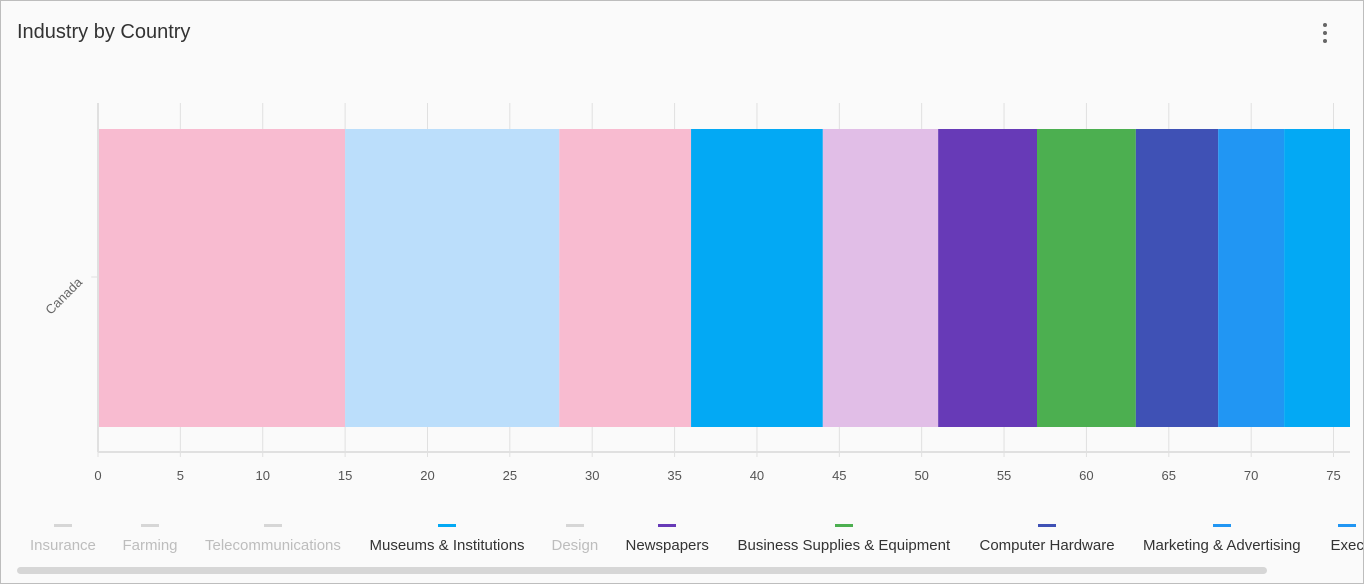 The width and height of the screenshot is (1364, 584). Describe the element at coordinates (674, 475) in the screenshot. I see `x-tick-label: 35` at that location.